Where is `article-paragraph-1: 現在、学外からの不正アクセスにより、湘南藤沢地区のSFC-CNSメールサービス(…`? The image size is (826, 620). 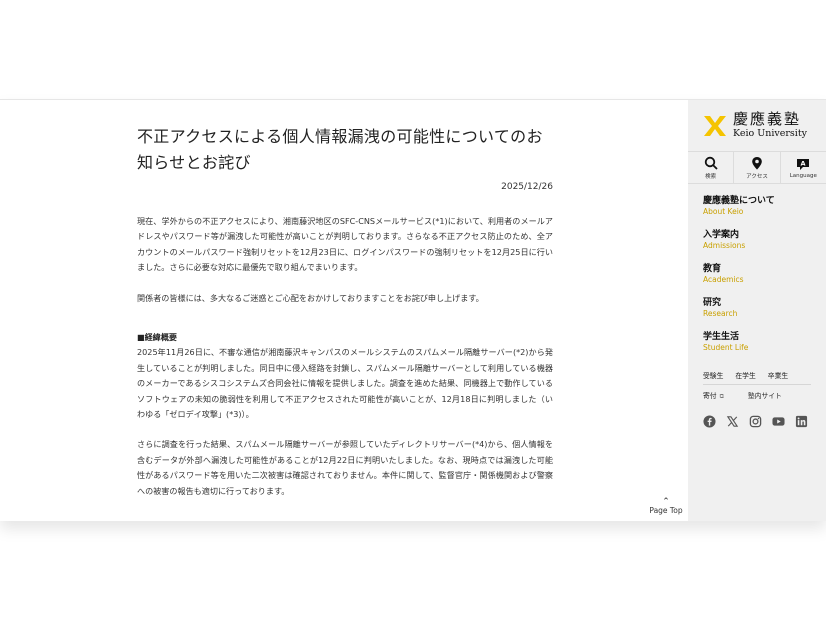 article-paragraph-1: 現在、学外からの不正アクセスにより、湘南藤沢地区のSFC-CNSメールサービス(… is located at coordinates (345, 244).